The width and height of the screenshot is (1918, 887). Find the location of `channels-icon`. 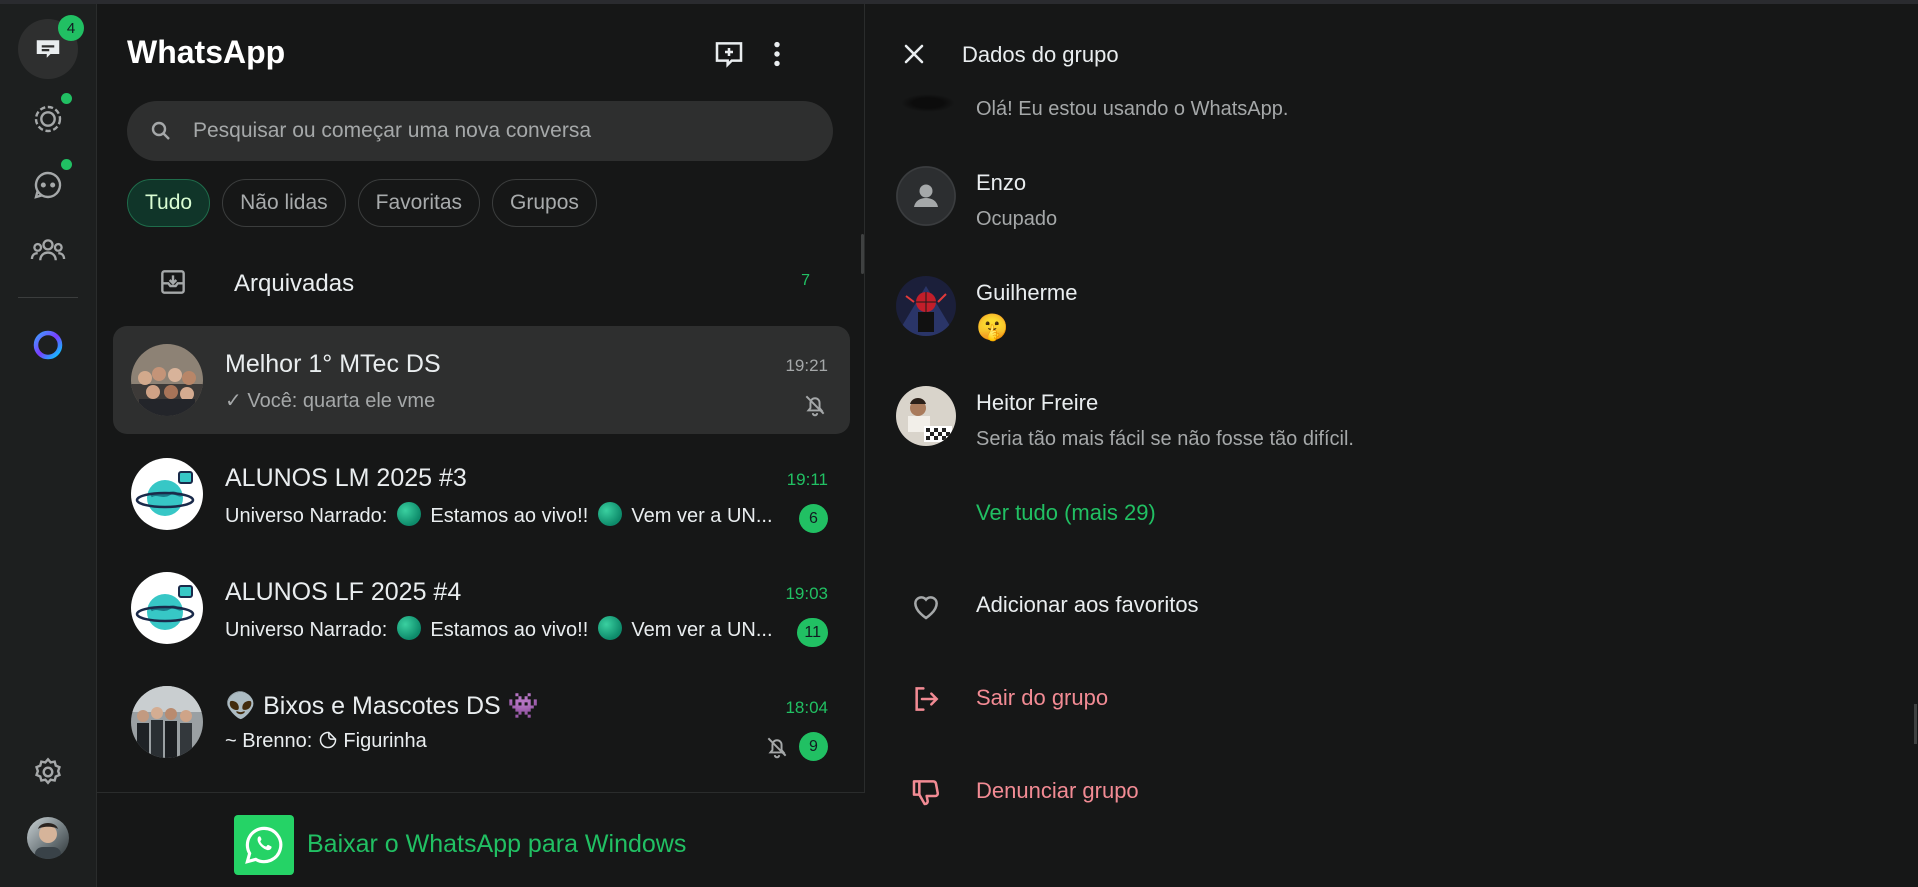

channels-icon is located at coordinates (48, 185).